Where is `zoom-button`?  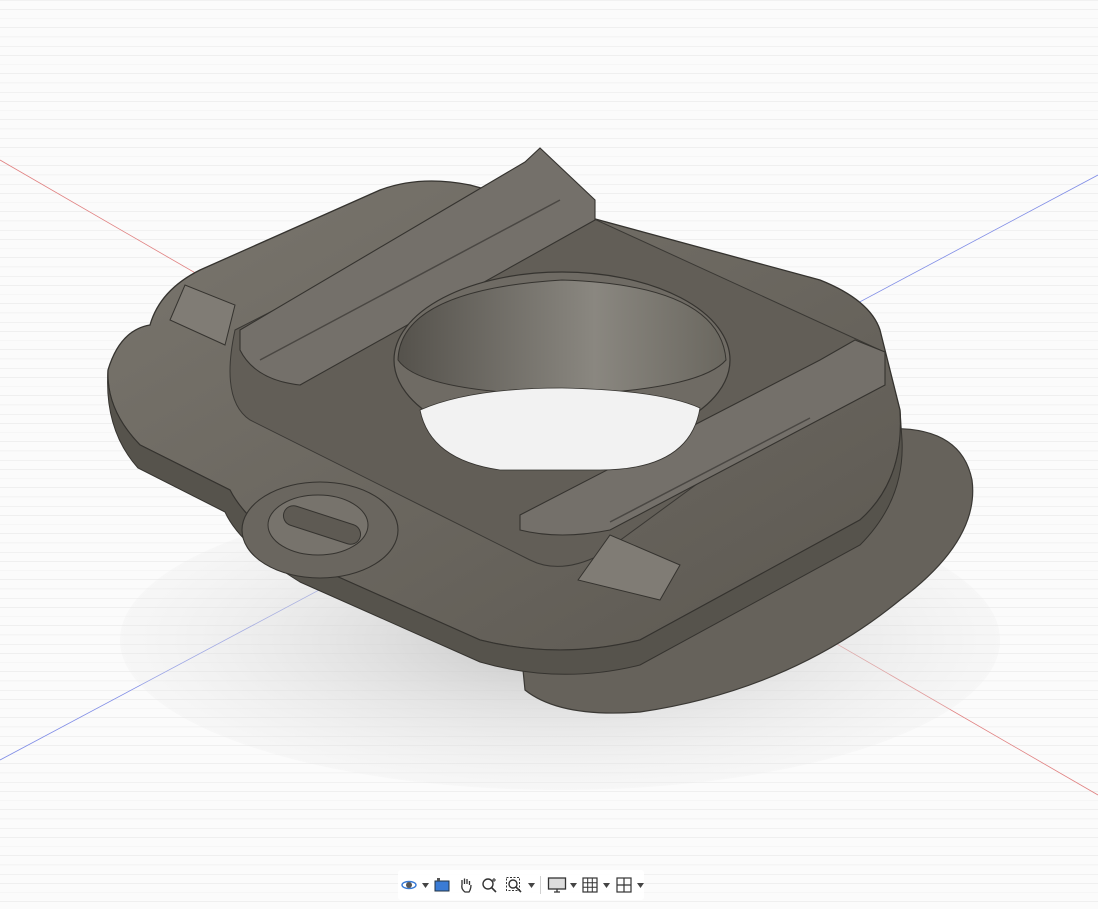
zoom-button is located at coordinates (490, 885).